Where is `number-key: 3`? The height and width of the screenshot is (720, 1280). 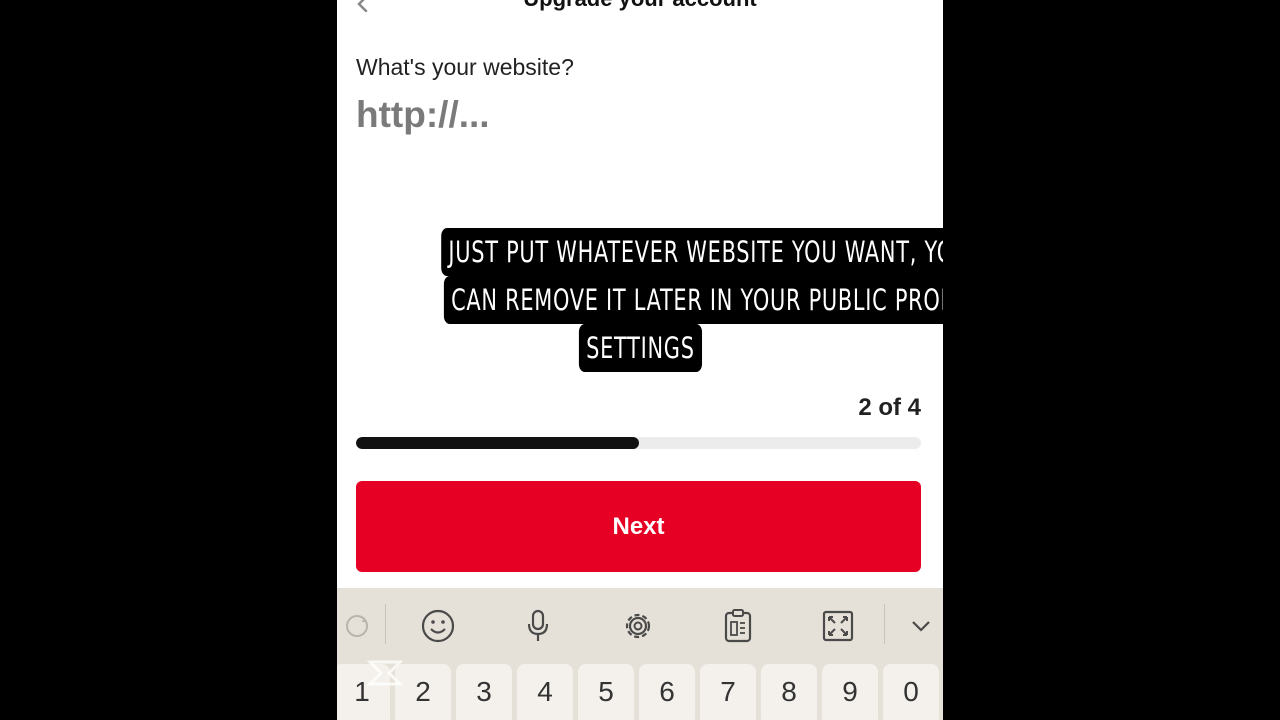 number-key: 3 is located at coordinates (484, 692).